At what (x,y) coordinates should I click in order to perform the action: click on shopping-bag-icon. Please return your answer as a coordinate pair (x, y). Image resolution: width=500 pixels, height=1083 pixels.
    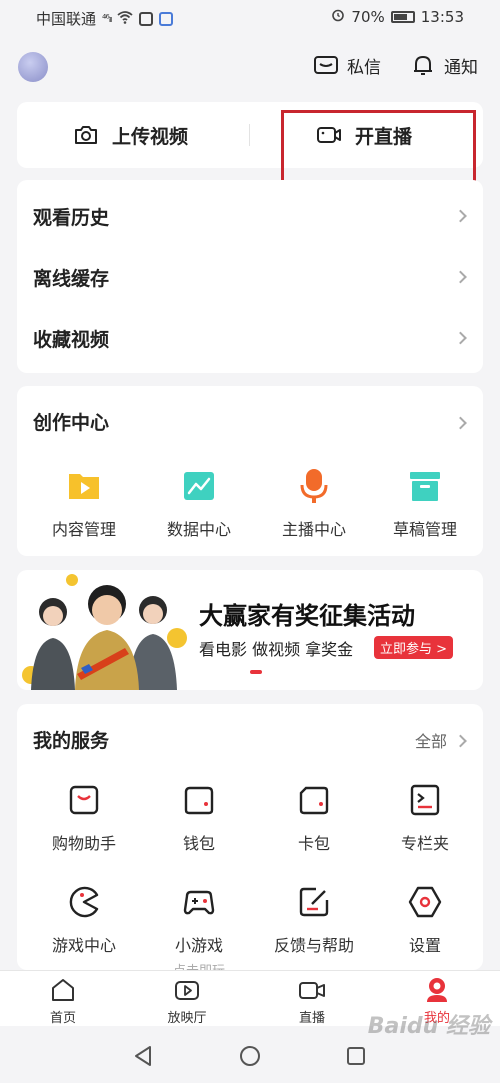
    Looking at the image, I should click on (84, 800).